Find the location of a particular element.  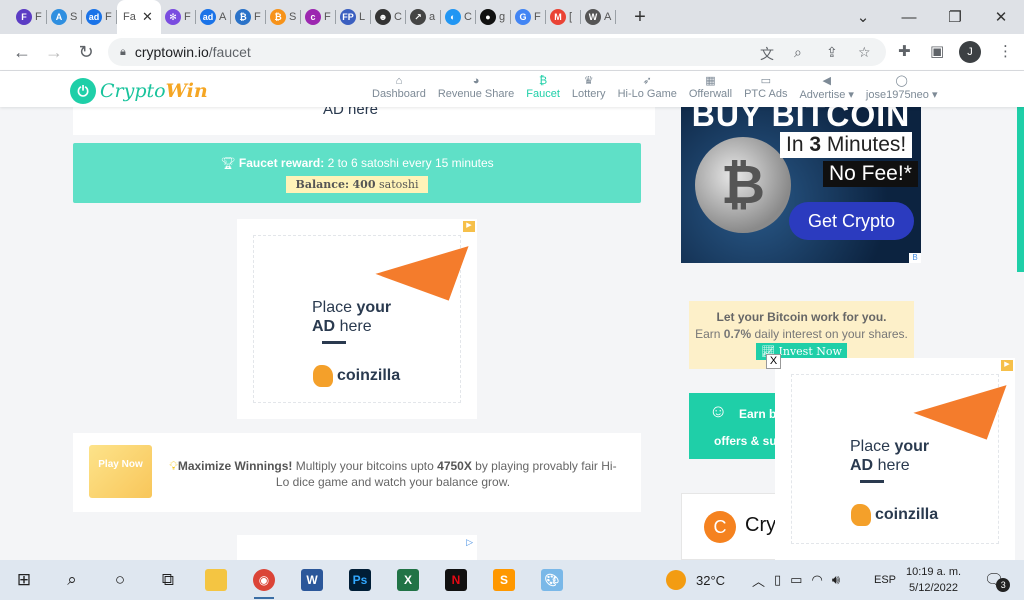

nav-item-dashboard: ⌂ Dashboard is located at coordinates (399, 87).